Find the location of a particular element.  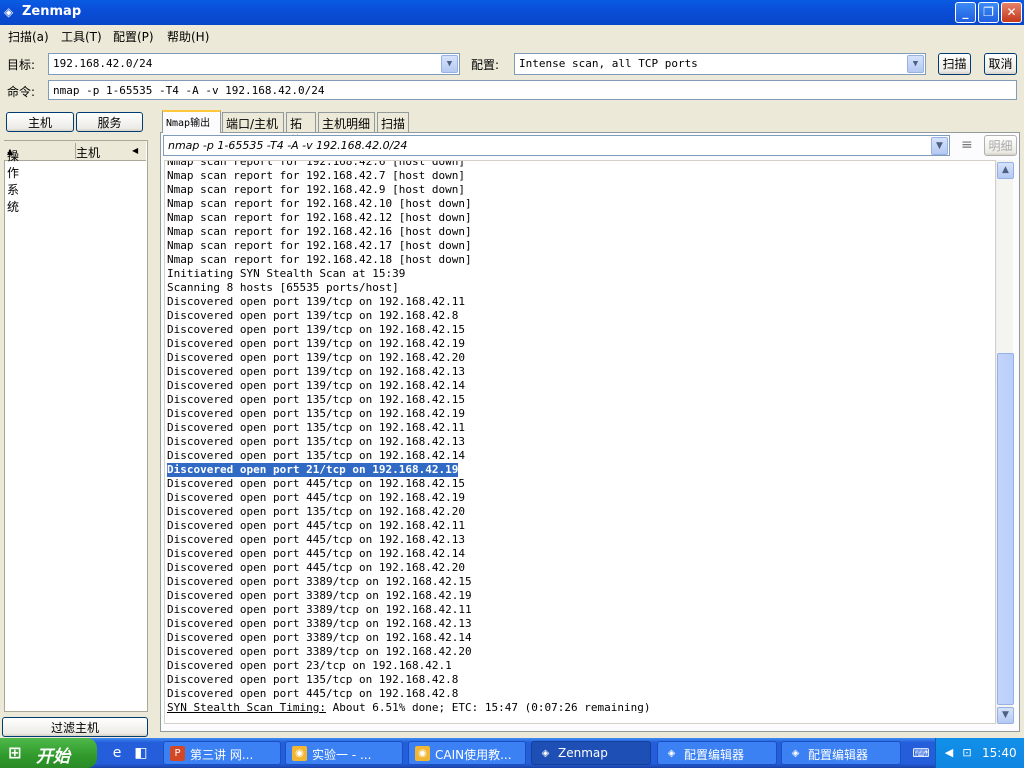

menu-help: 帮助(H) is located at coordinates (188, 36).